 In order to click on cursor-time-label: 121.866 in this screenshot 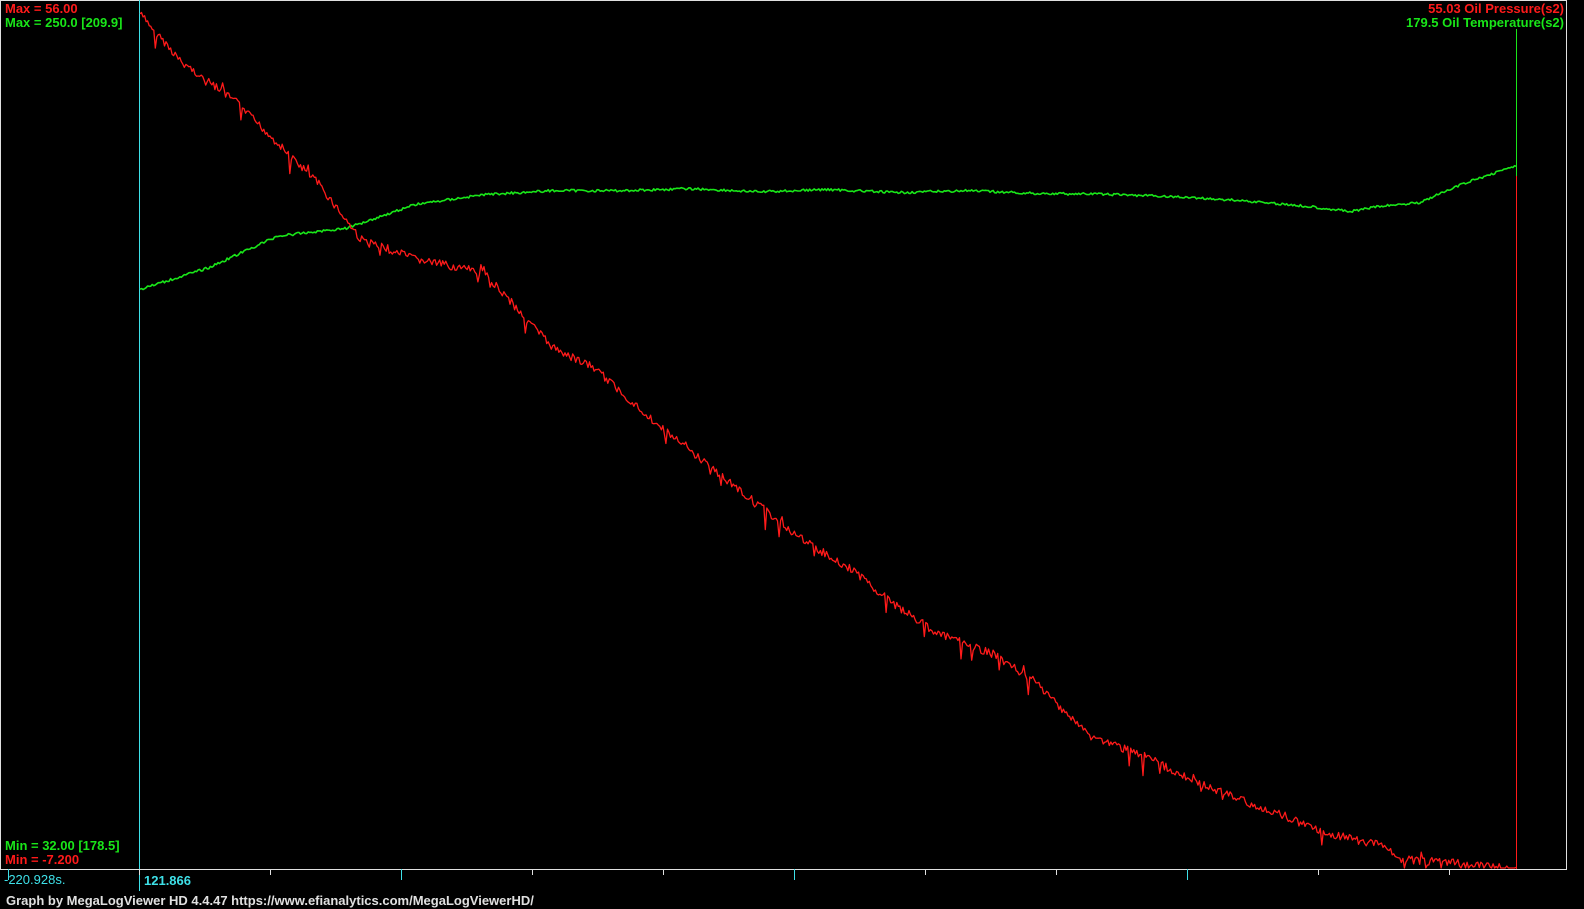, I will do `click(167, 880)`.